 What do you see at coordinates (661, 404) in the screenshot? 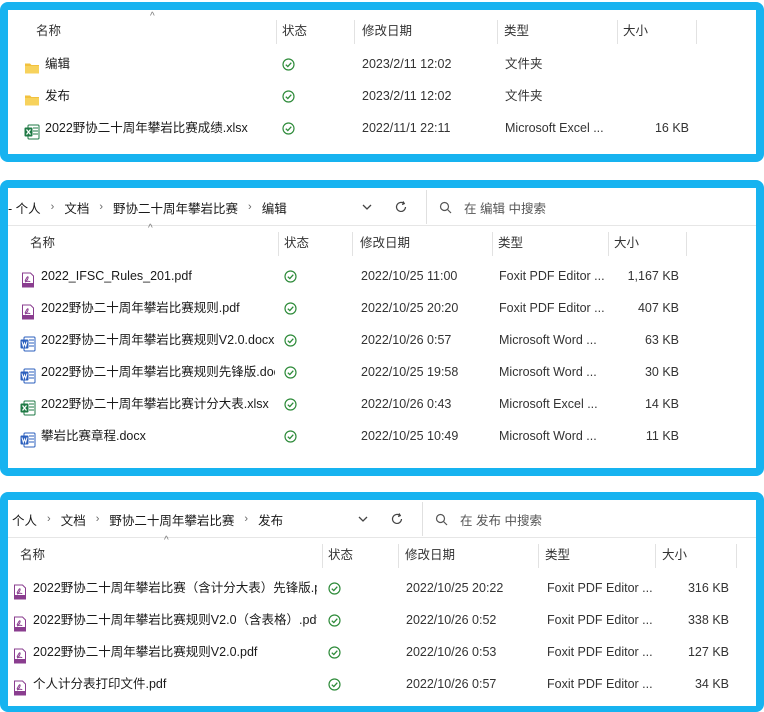
I see `file-size-cell: 14 KB` at bounding box center [661, 404].